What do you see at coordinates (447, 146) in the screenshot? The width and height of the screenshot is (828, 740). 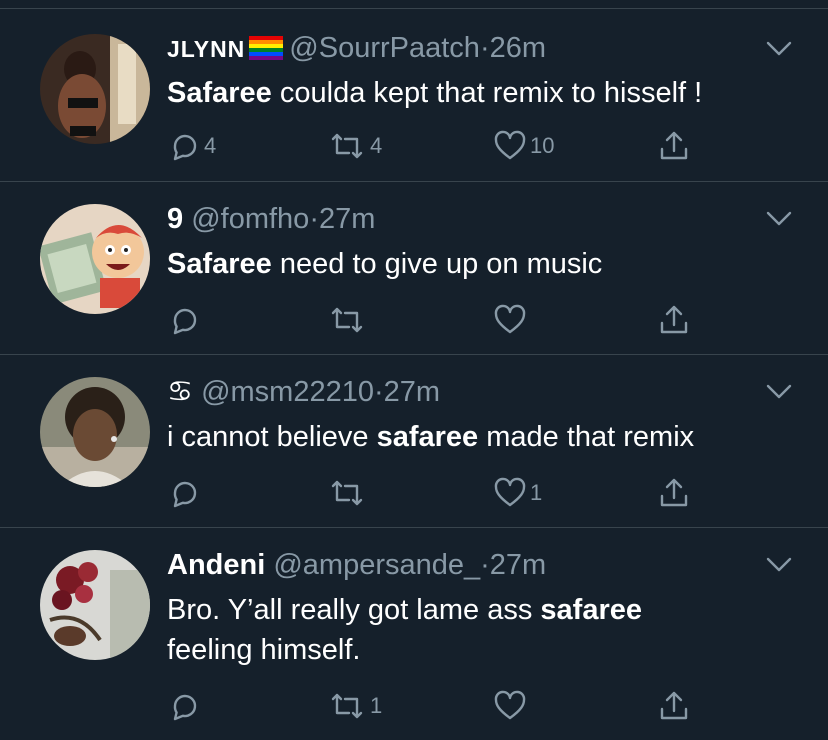 I see `action-bar: 4 4 10` at bounding box center [447, 146].